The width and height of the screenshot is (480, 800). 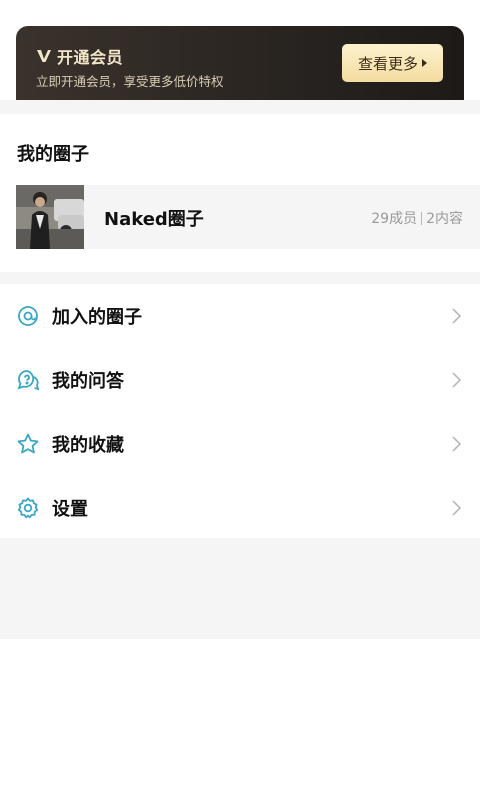 What do you see at coordinates (240, 316) in the screenshot?
I see `menu-item-joined-circles: 加入的圈子` at bounding box center [240, 316].